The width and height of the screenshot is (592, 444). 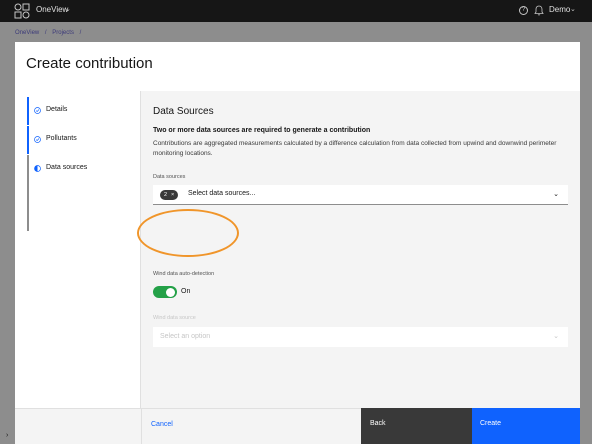 I want to click on step-label: Details, so click(x=57, y=109).